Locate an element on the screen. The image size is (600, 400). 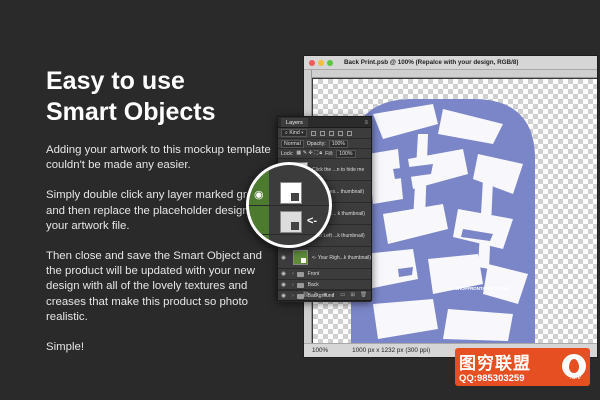
watermark-title: 图穷联盟 is located at coordinates (495, 363).